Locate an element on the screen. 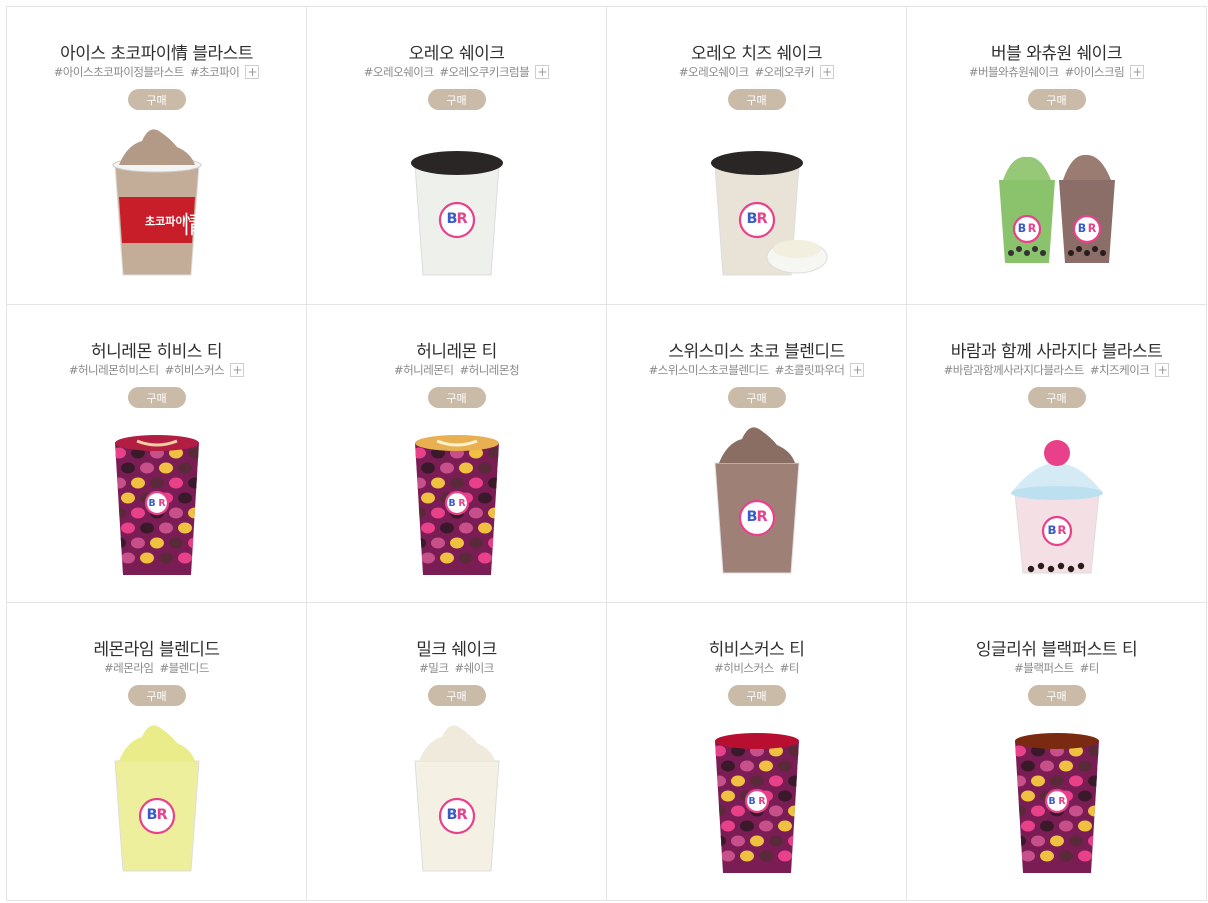 This screenshot has width=1208, height=903. product-title: 히비스커스 티 is located at coordinates (756, 647).